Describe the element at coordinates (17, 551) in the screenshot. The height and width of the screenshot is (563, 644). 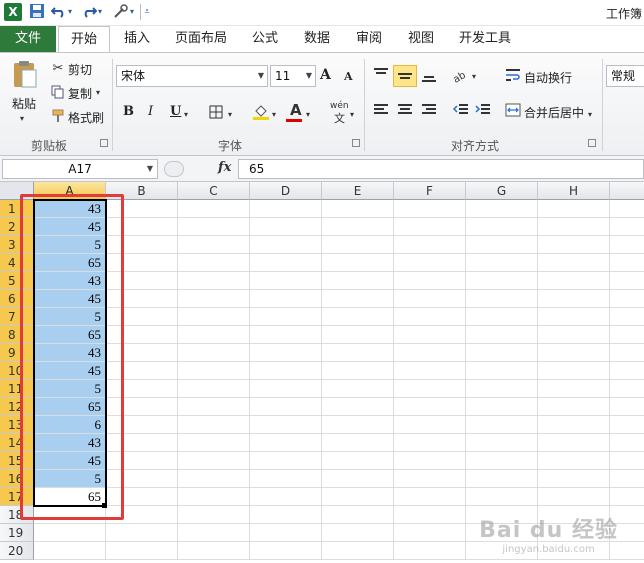
I see `row-header: 20` at that location.